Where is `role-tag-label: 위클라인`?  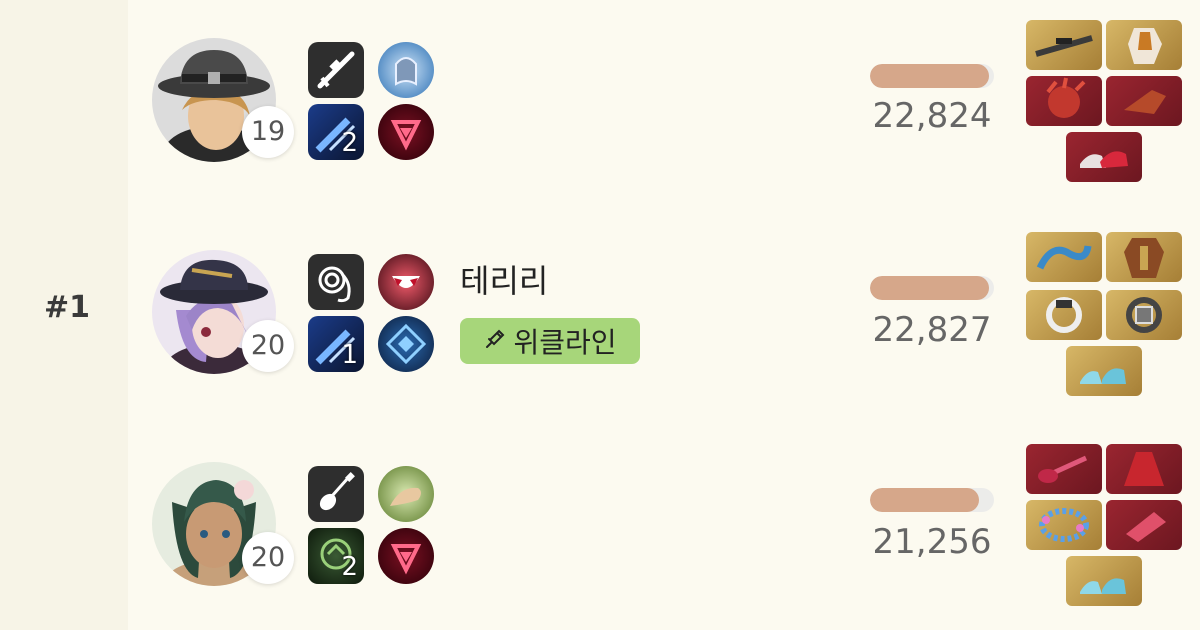 role-tag-label: 위클라인 is located at coordinates (565, 342).